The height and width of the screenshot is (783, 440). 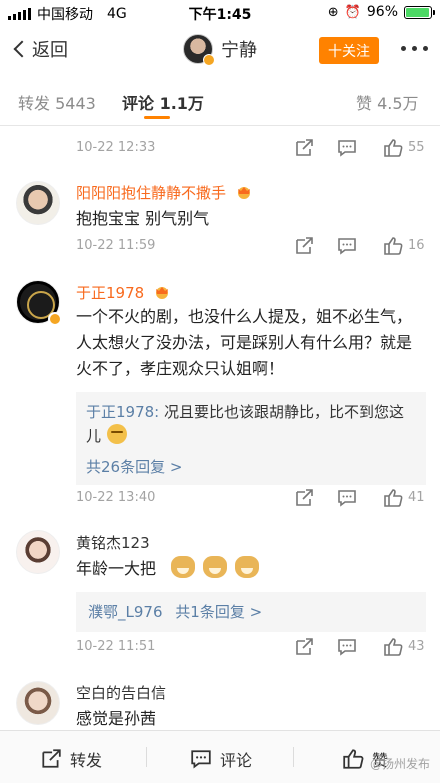 I want to click on more-replies-link: 共26条回复 >, so click(x=251, y=466).